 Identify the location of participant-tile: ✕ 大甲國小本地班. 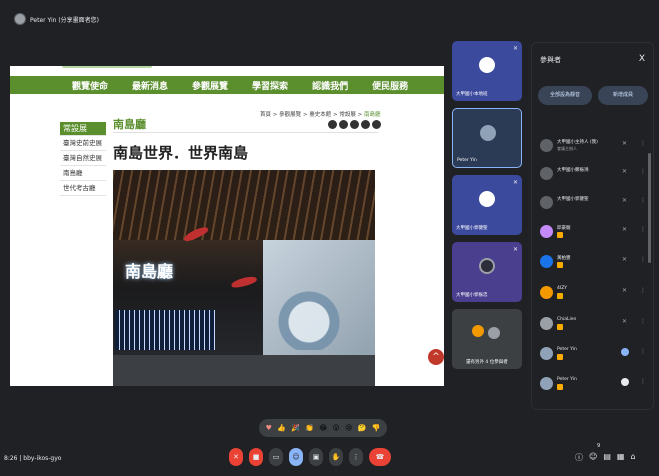
(487, 71).